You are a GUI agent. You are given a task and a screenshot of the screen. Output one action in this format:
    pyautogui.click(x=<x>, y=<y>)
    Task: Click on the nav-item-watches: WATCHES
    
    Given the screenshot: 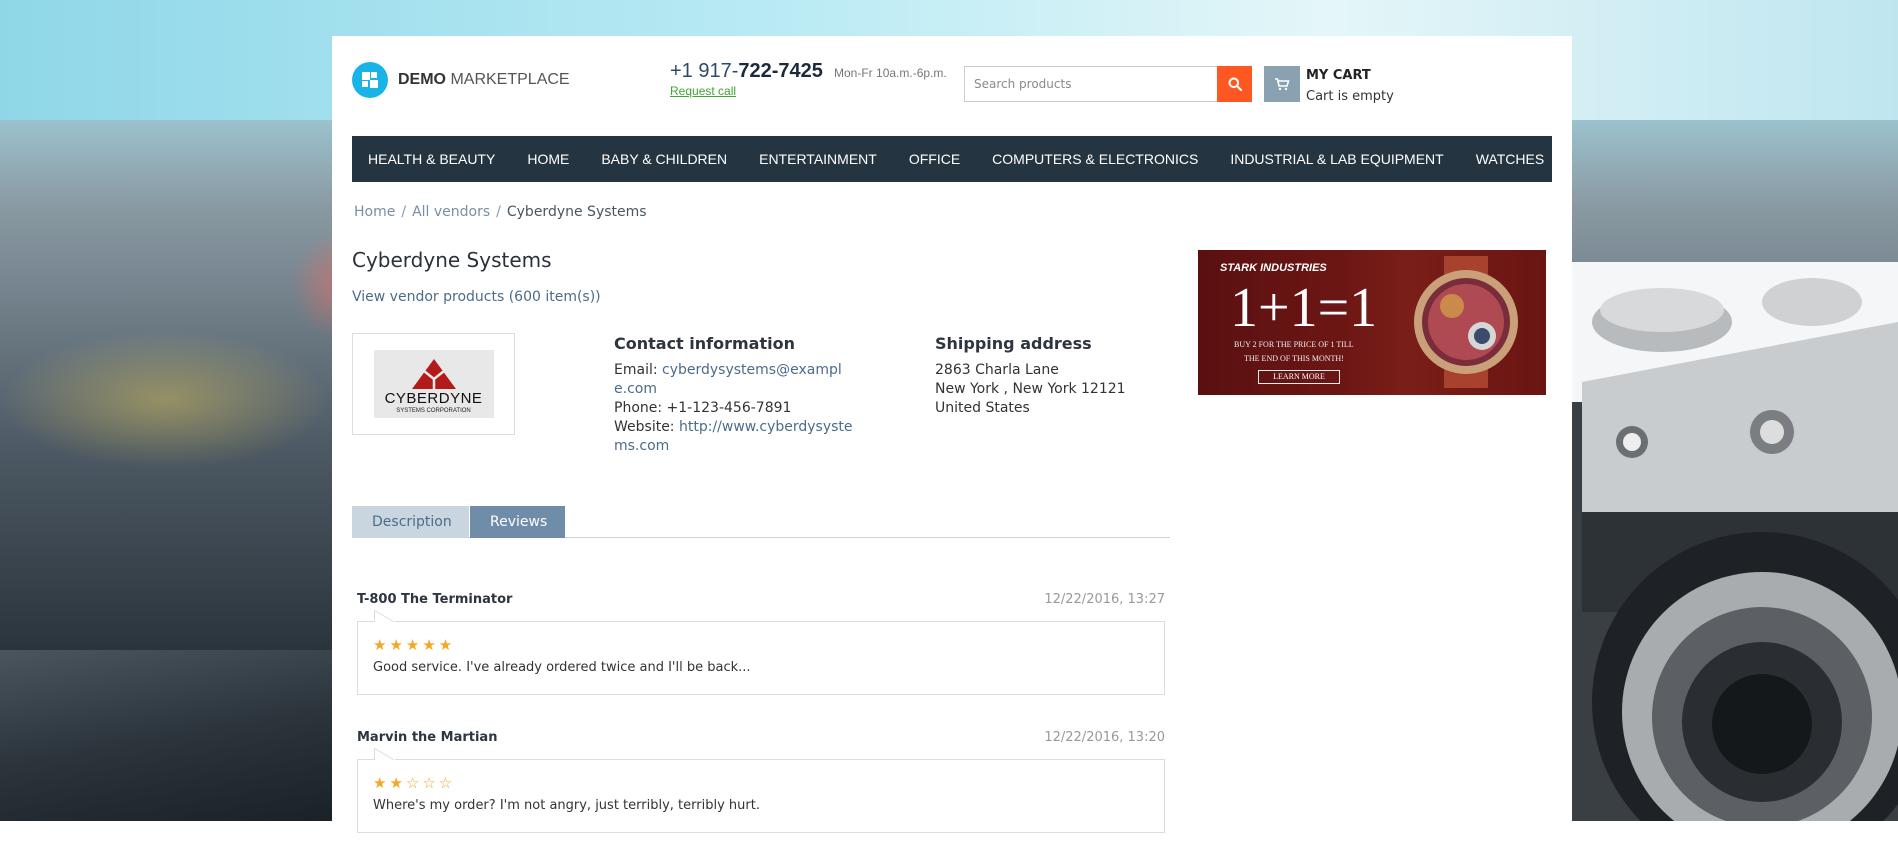 What is the action you would take?
    pyautogui.click(x=1510, y=159)
    